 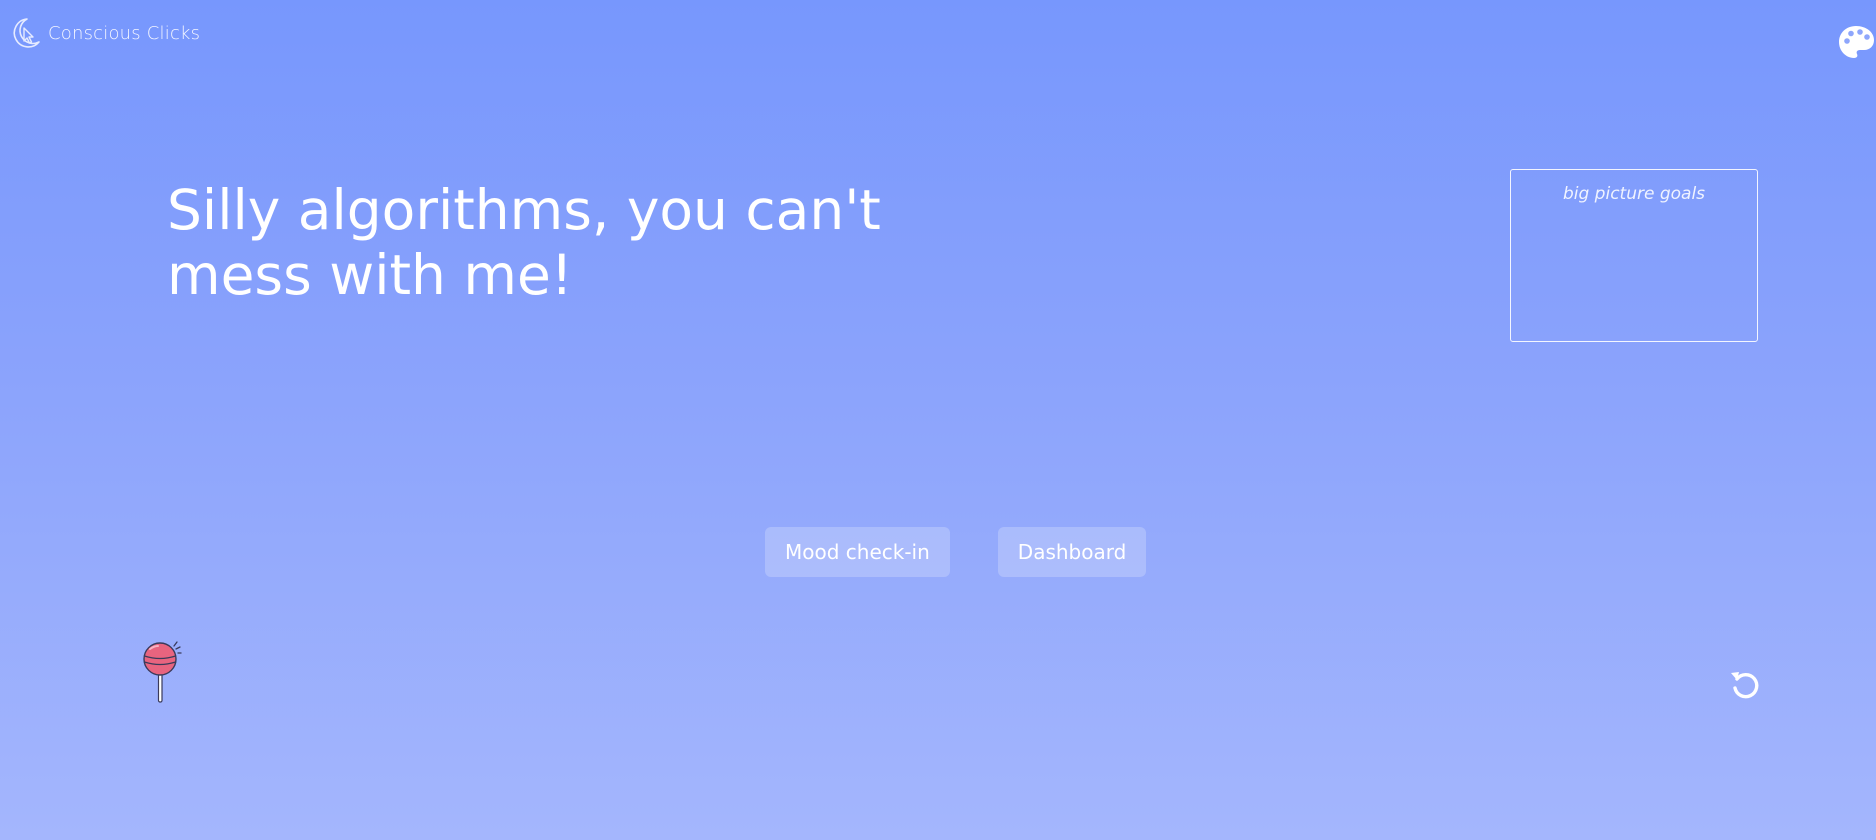 I want to click on action-buttons: Mood check-in Dashboard, so click(x=956, y=552).